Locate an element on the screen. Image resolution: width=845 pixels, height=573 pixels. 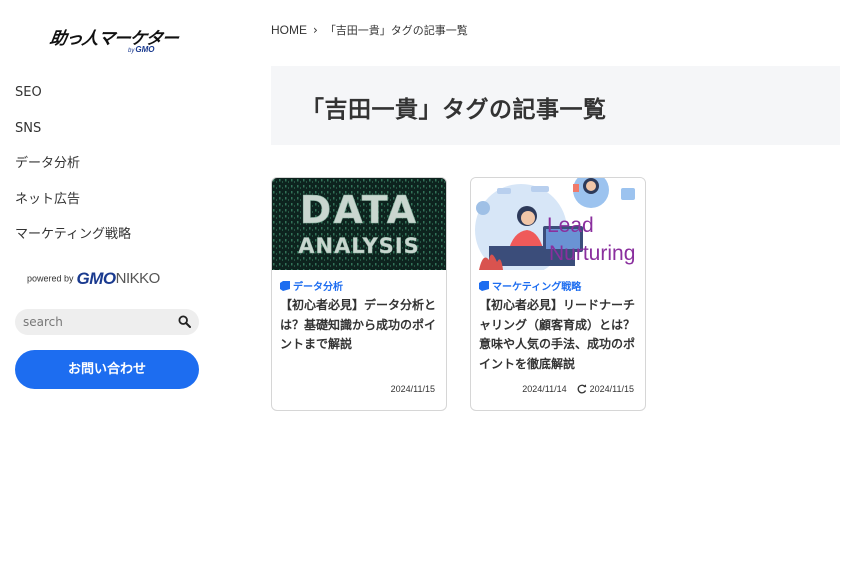
search-input is located at coordinates (95, 322).